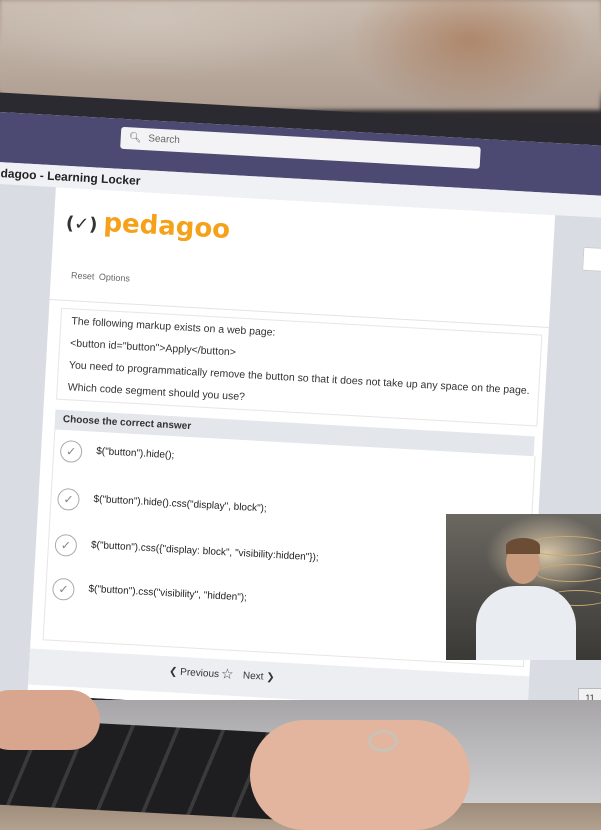 Image resolution: width=601 pixels, height=830 pixels. Describe the element at coordinates (526, 623) in the screenshot. I see `presenter-body` at that location.